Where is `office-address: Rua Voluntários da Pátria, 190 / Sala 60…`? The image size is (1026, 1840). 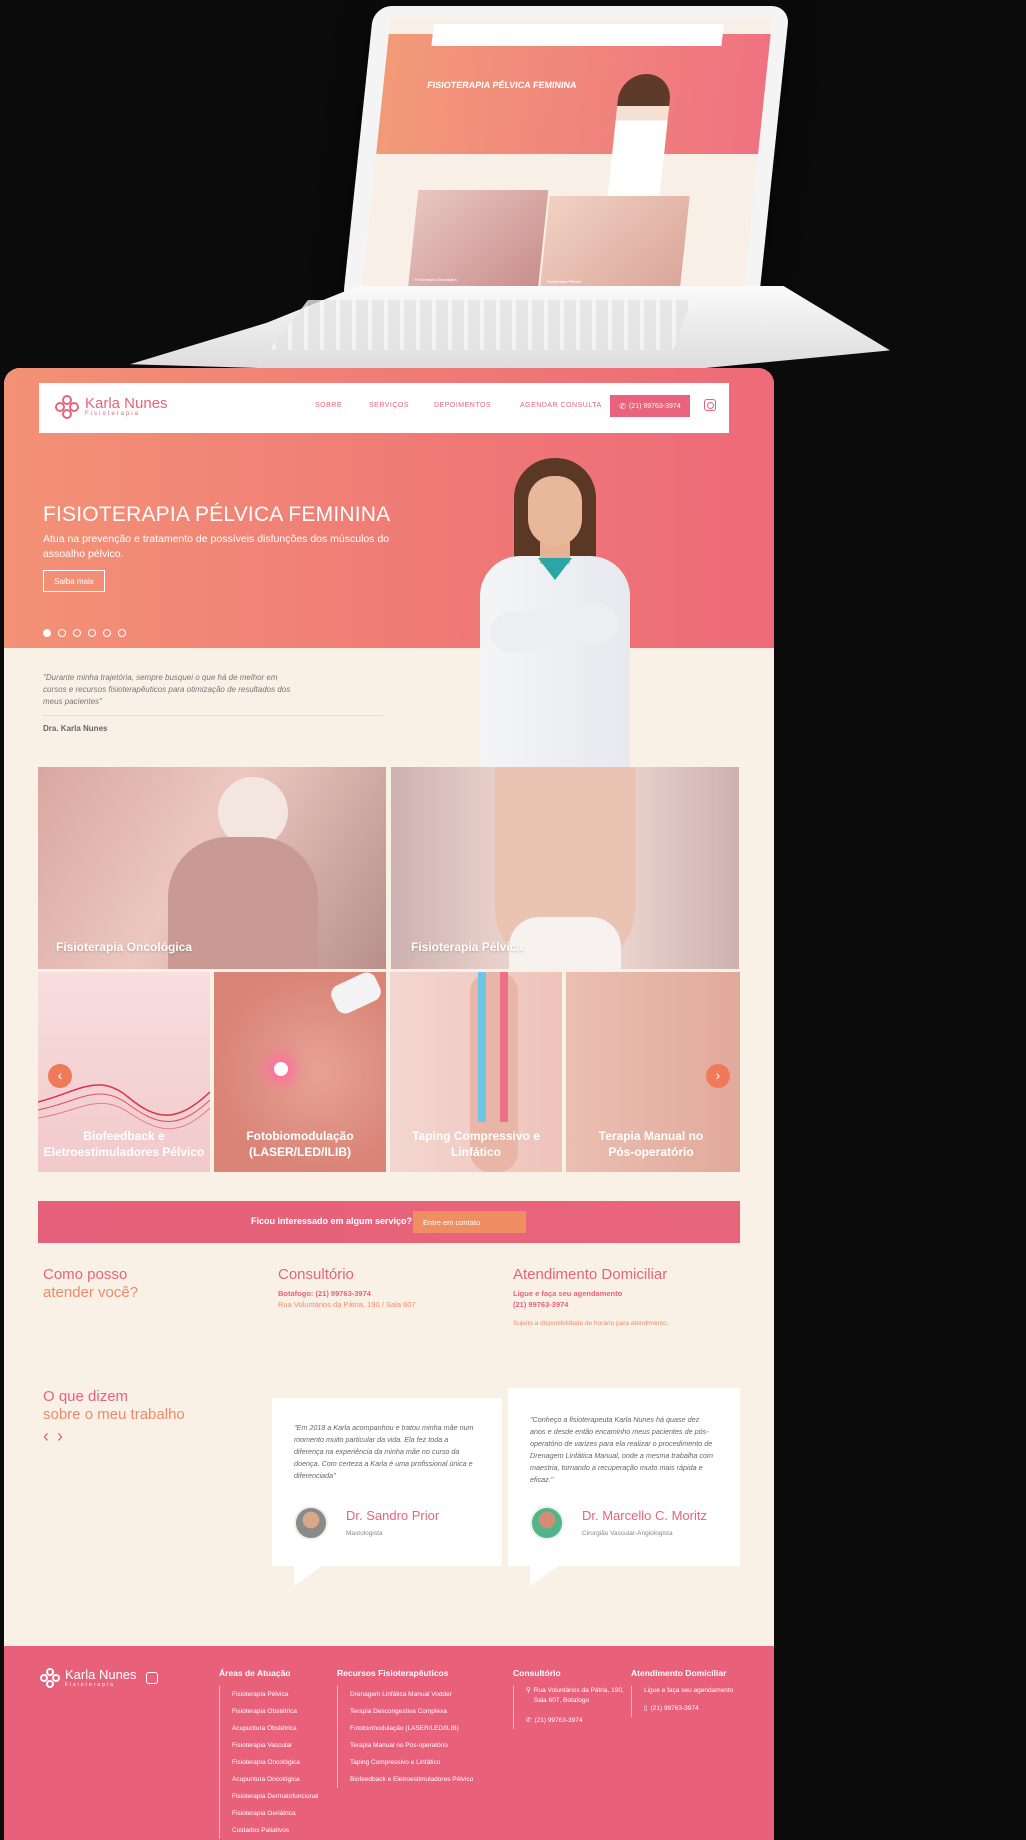
office-address: Rua Voluntários da Pátria, 190 / Sala 60… is located at coordinates (347, 1304).